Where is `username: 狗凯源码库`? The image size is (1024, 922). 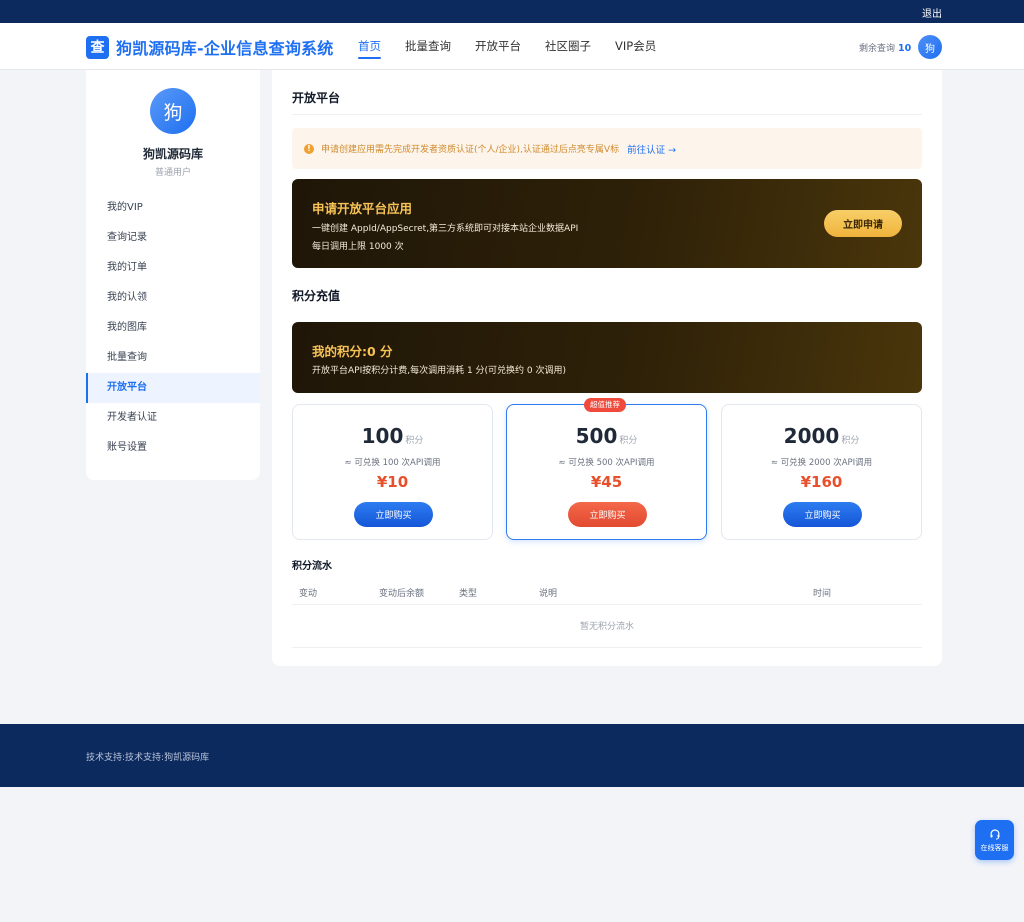 username: 狗凯源码库 is located at coordinates (172, 154).